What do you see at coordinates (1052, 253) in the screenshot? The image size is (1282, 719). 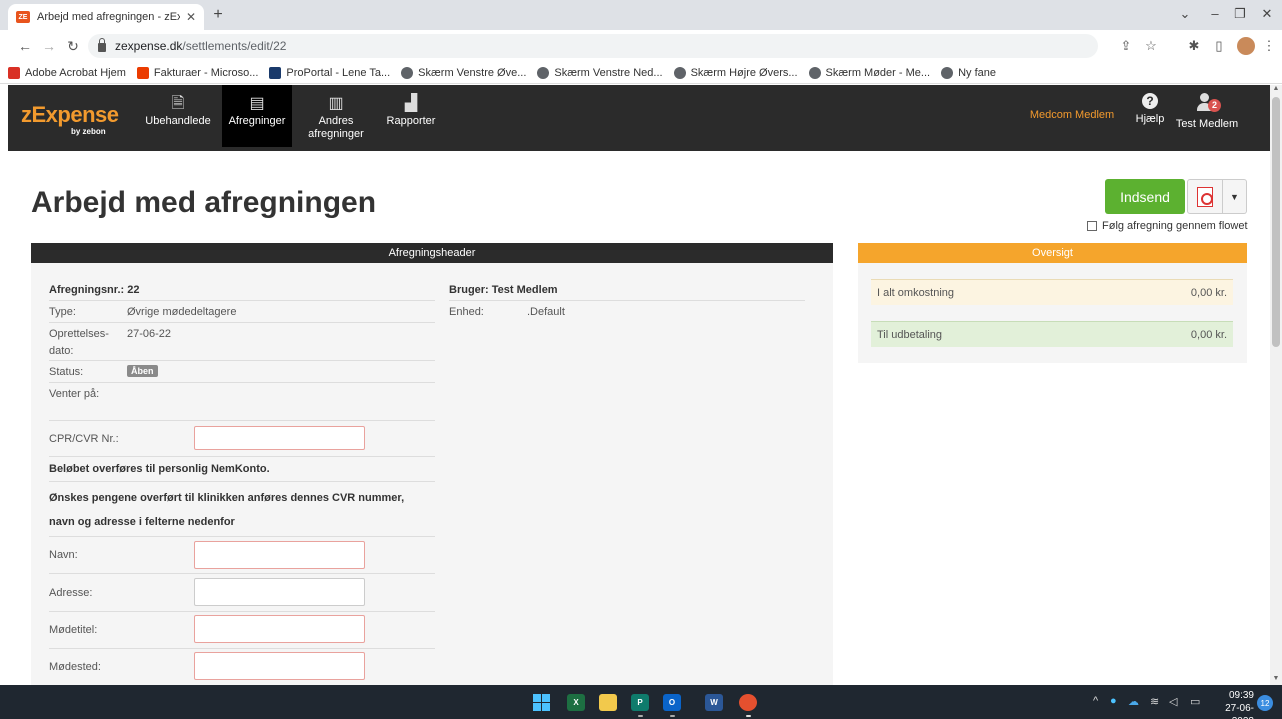 I see `summary-title: Oversigt` at bounding box center [1052, 253].